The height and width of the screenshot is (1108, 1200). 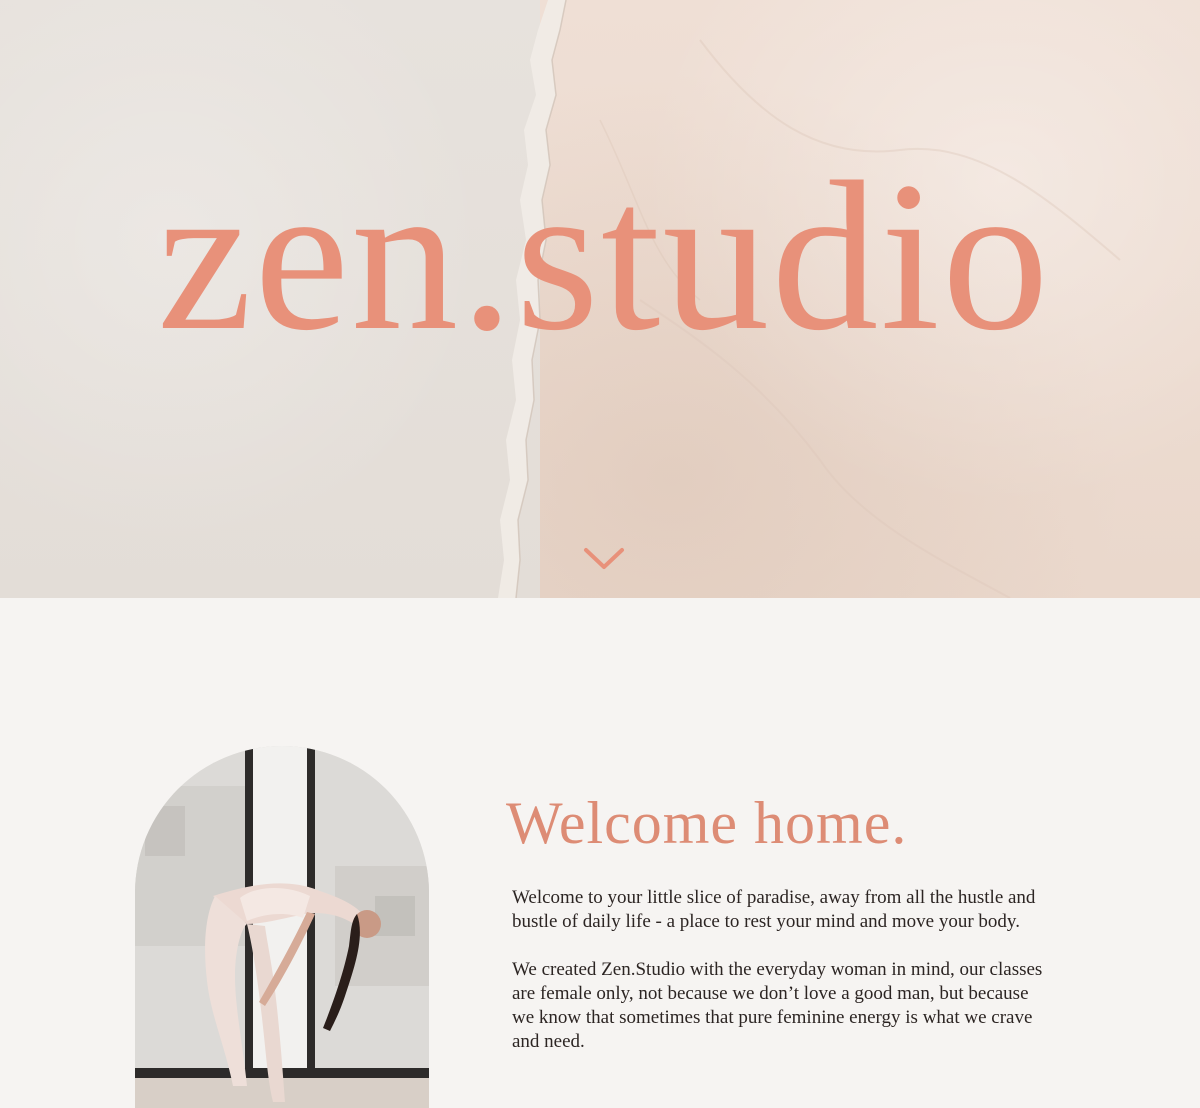 I want to click on yoga-photo-illustration, so click(x=282, y=927).